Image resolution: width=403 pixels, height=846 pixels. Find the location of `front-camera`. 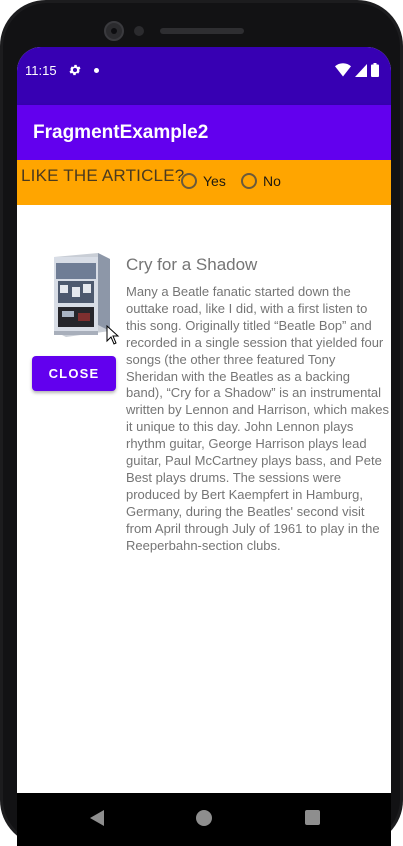

front-camera is located at coordinates (129, 31).